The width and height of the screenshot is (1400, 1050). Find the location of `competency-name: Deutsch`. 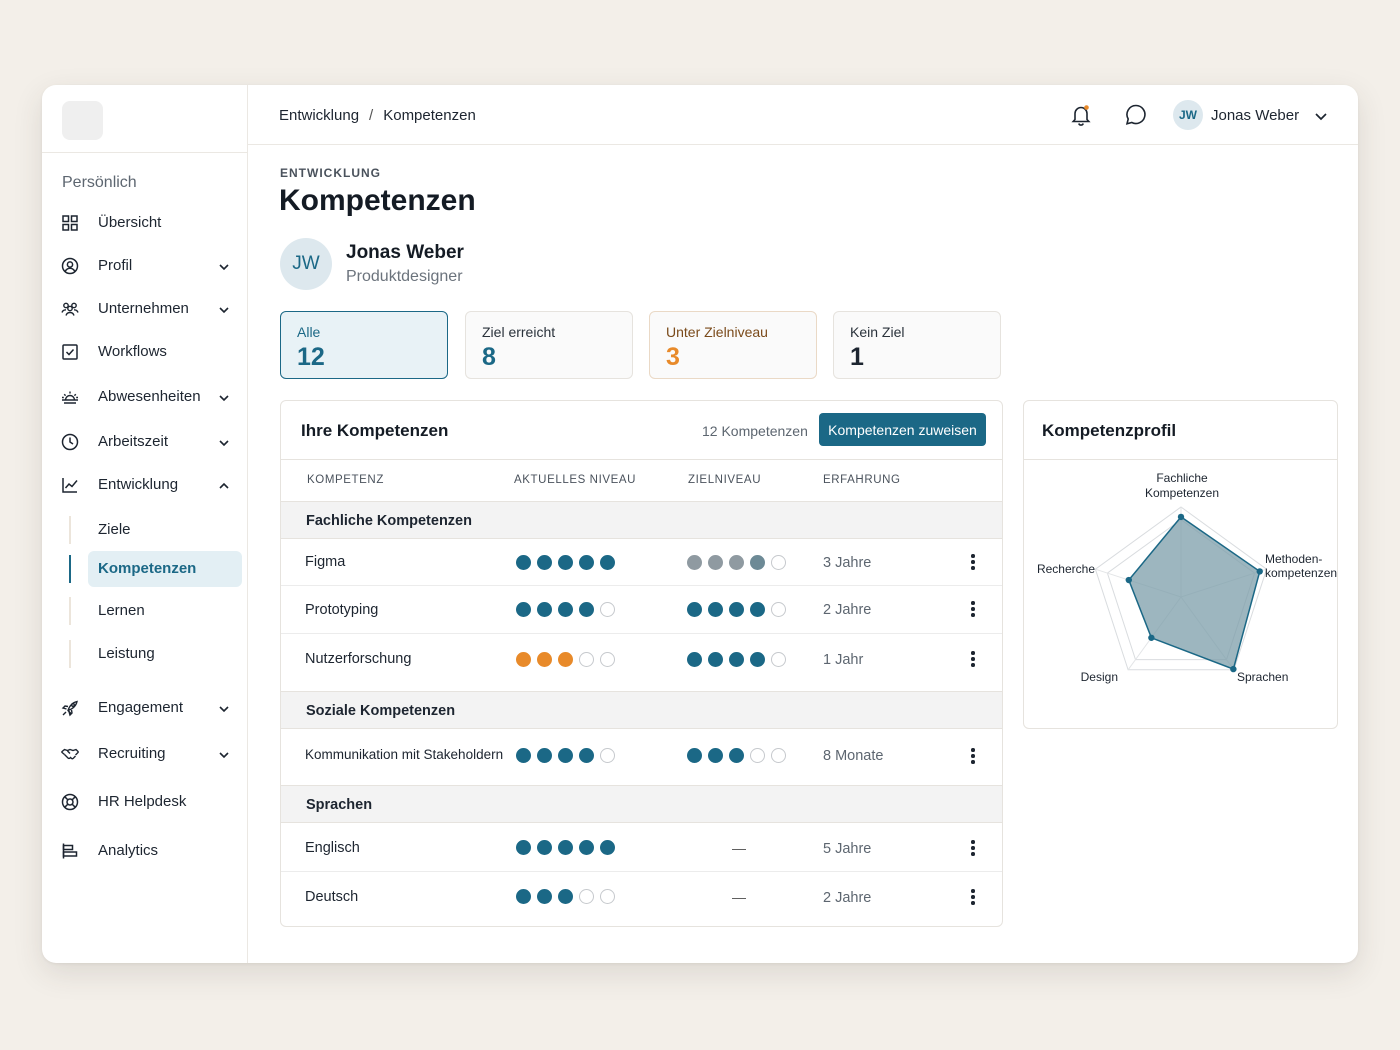

competency-name: Deutsch is located at coordinates (332, 897).